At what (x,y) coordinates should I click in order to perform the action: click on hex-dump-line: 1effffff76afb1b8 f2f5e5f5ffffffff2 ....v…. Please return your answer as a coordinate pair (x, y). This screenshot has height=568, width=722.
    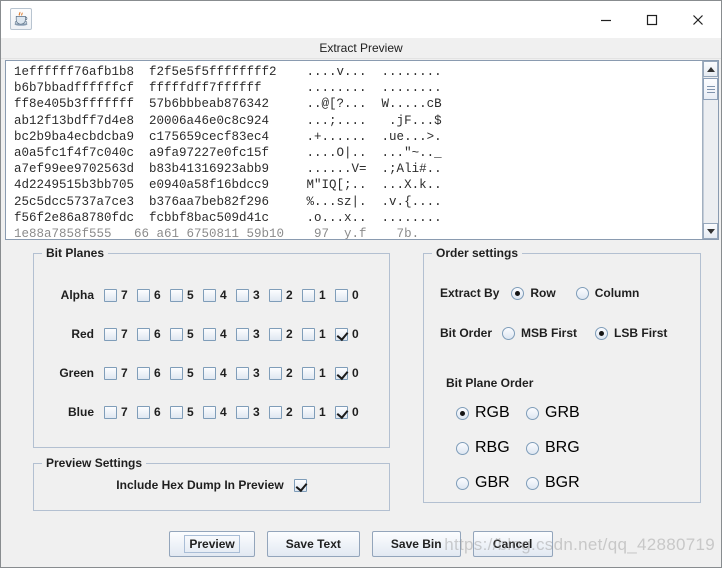
    Looking at the image, I should click on (228, 72).